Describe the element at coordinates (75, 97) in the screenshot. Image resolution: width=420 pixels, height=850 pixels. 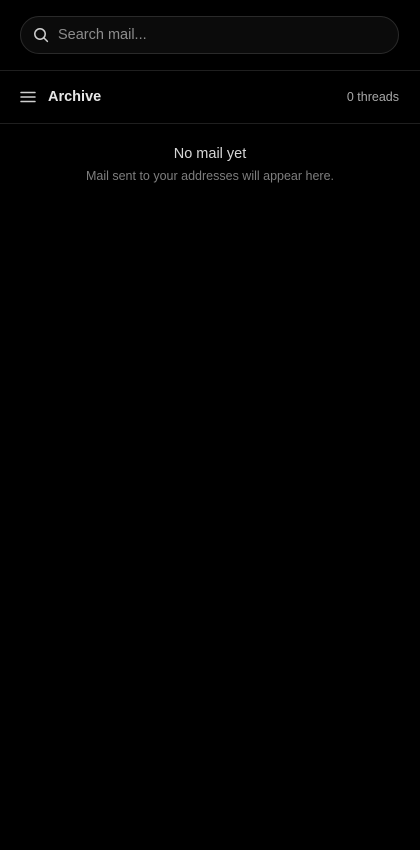
I see `folder-title: Archive` at that location.